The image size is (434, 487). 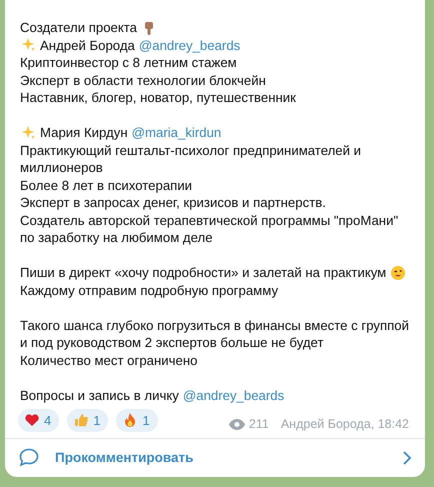 I want to click on text-line: Вопросы и запись в личку, so click(x=99, y=395).